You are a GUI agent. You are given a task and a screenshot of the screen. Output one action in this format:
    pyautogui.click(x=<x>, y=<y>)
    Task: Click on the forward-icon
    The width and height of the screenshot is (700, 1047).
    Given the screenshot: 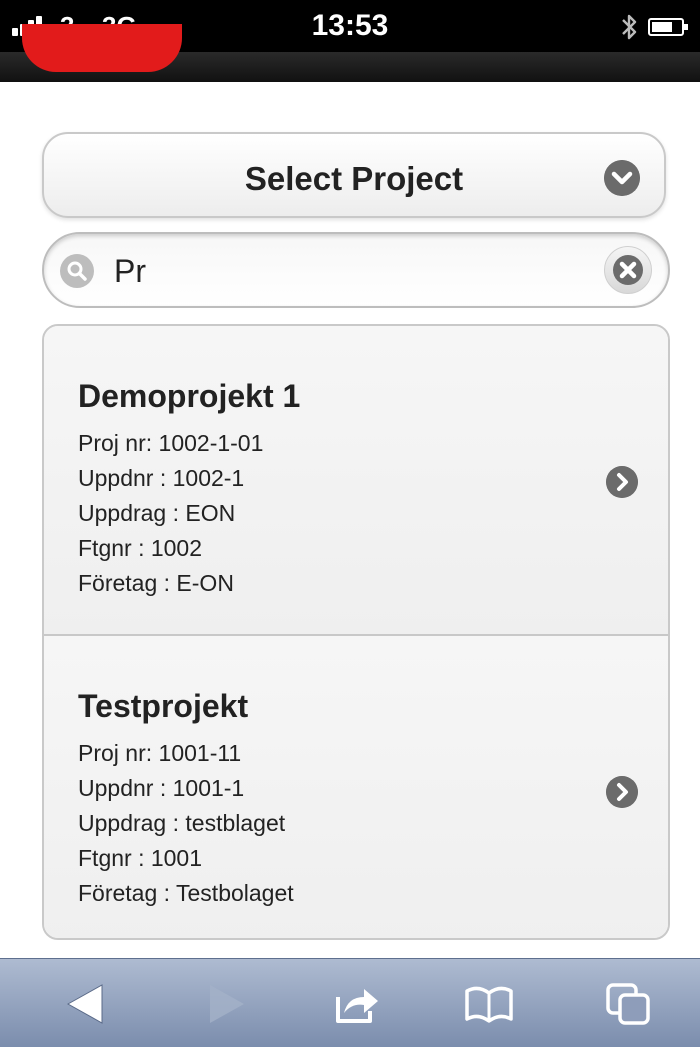 What is the action you would take?
    pyautogui.click(x=223, y=1004)
    